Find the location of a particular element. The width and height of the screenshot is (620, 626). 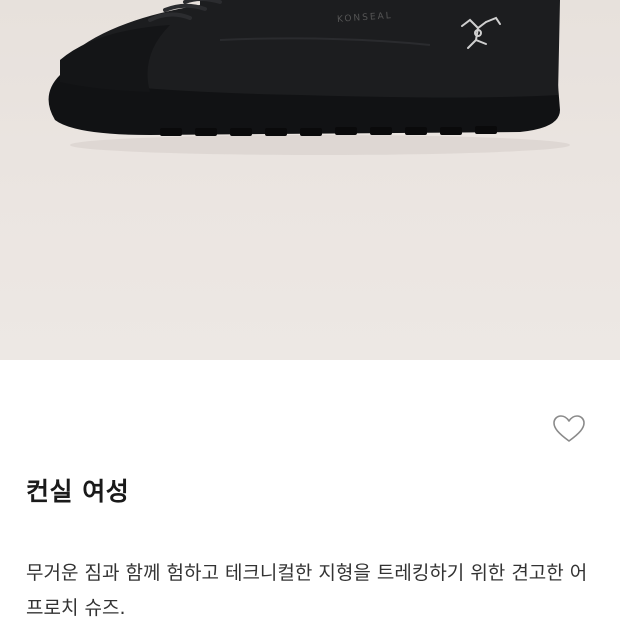

wishlist-button is located at coordinates (569, 429).